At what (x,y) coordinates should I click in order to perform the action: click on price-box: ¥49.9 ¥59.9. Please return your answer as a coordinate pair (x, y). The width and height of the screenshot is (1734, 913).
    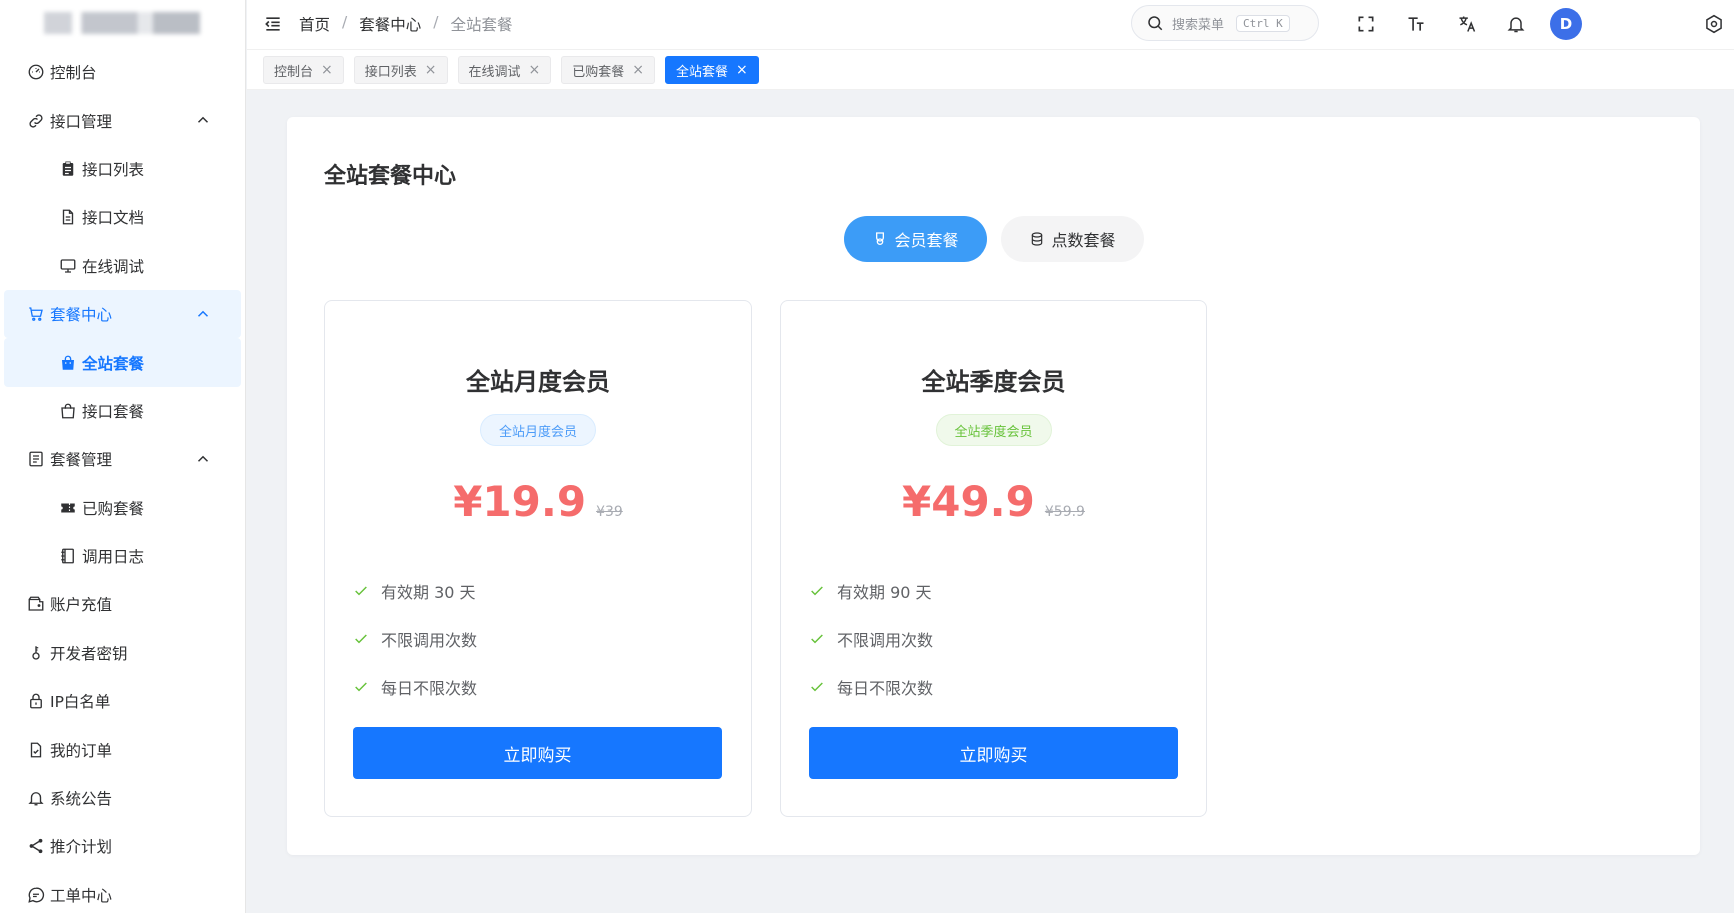
    Looking at the image, I should click on (993, 501).